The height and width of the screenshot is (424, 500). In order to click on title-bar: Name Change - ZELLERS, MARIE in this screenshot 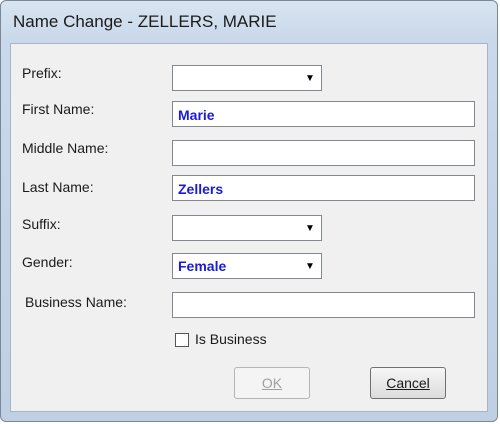, I will do `click(249, 22)`.